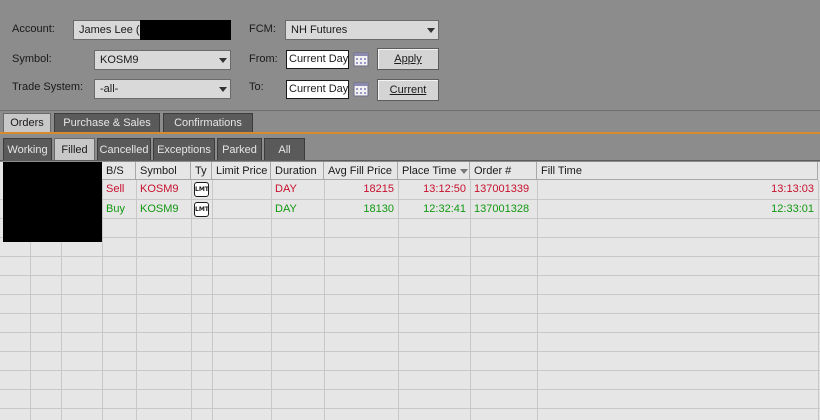 This screenshot has width=820, height=420. I want to click on tab-all: All, so click(284, 149).